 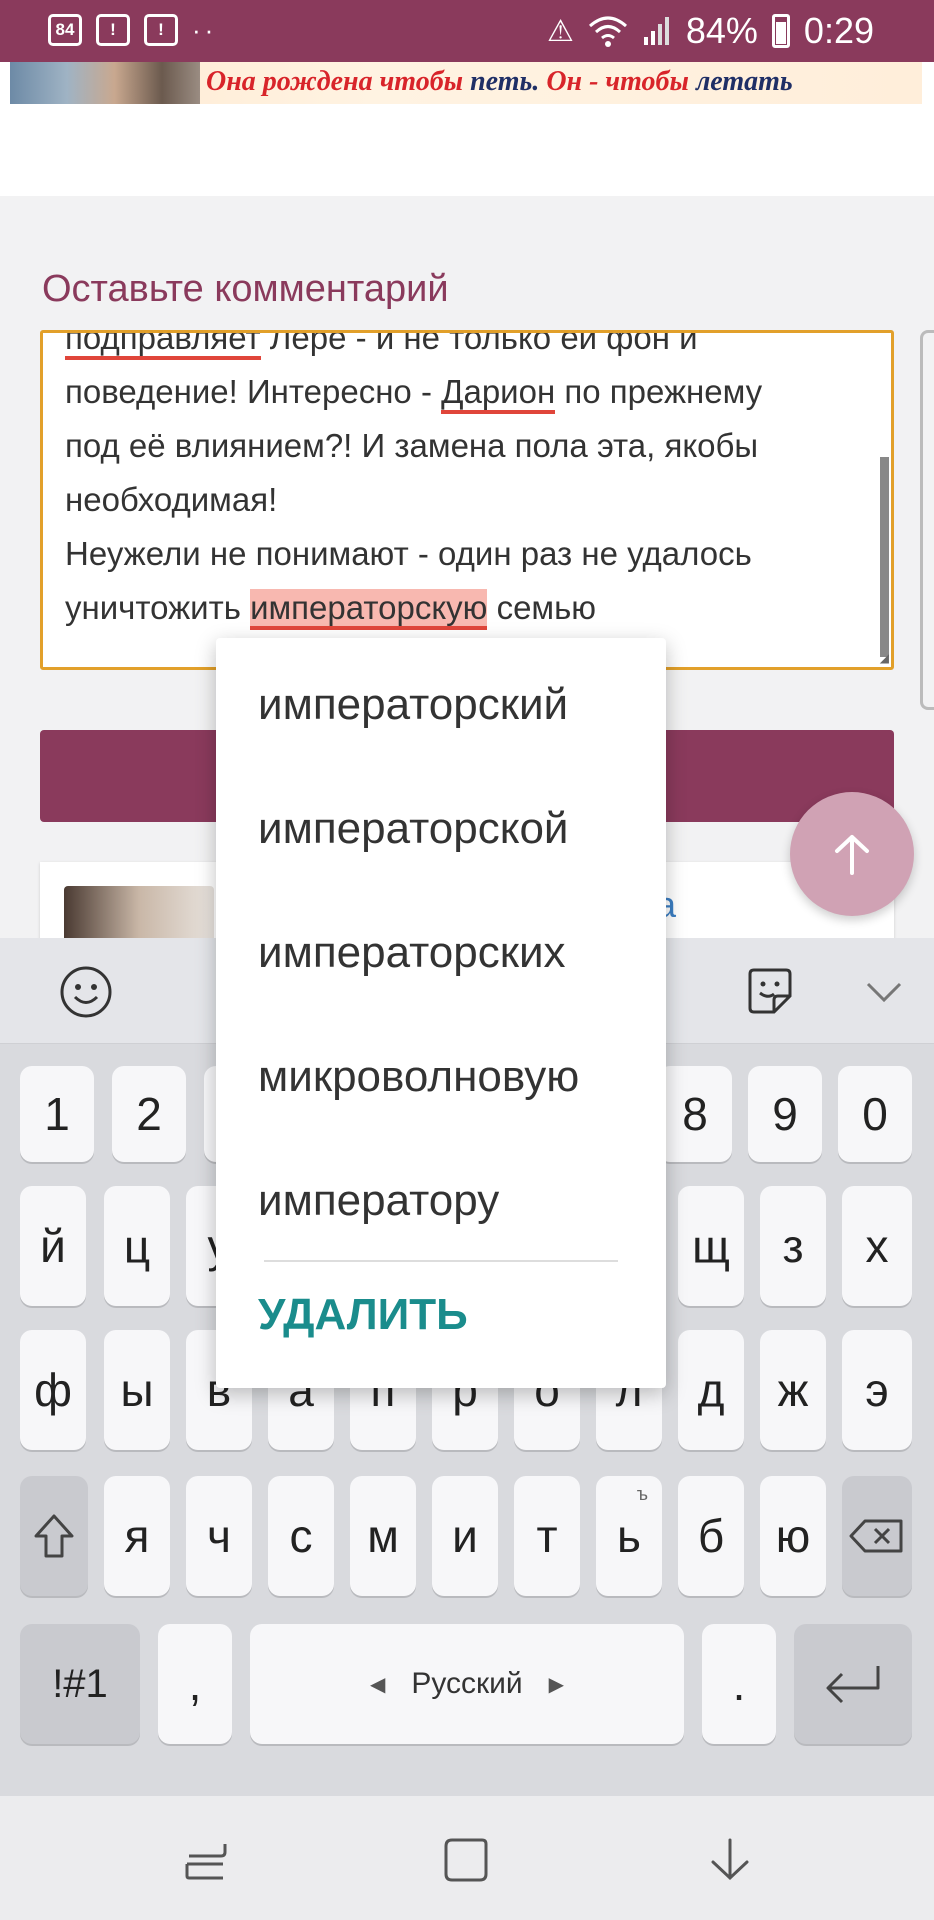 I want to click on arrow-up-icon, so click(x=852, y=855).